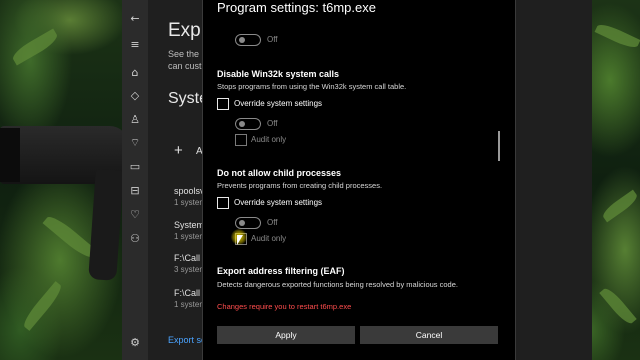 The image size is (640, 360). What do you see at coordinates (248, 40) in the screenshot?
I see `top-toggle` at bounding box center [248, 40].